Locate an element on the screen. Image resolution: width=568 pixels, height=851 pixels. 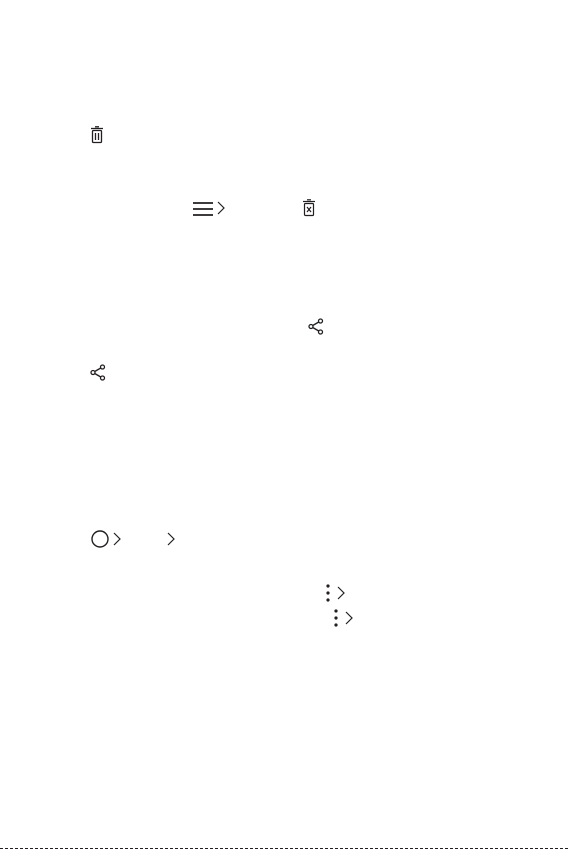
page-crop-rule is located at coordinates (284, 848).